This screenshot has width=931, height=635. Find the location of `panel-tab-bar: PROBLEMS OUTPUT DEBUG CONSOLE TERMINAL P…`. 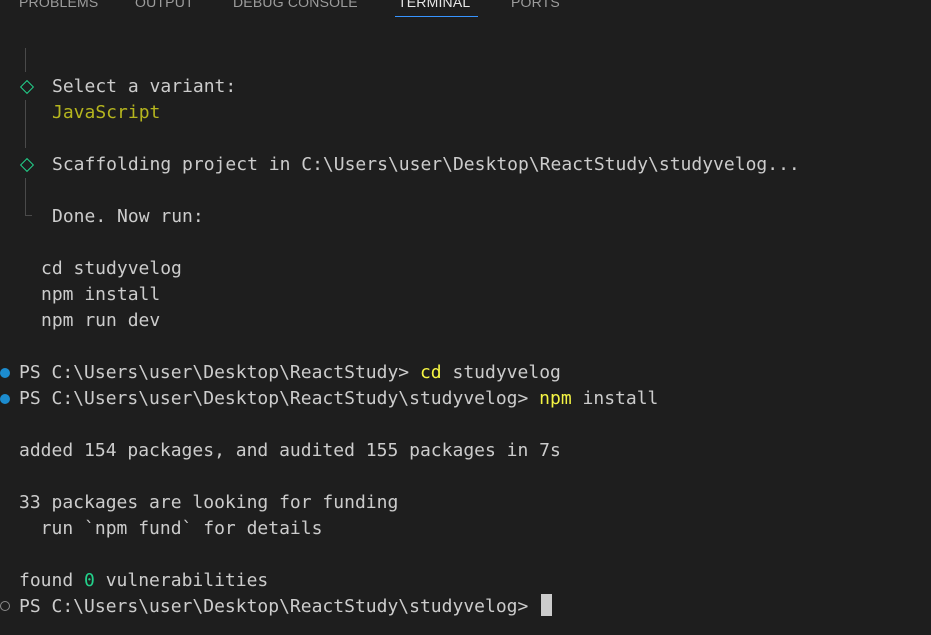

panel-tab-bar: PROBLEMS OUTPUT DEBUG CONSOLE TERMINAL P… is located at coordinates (465, 10).